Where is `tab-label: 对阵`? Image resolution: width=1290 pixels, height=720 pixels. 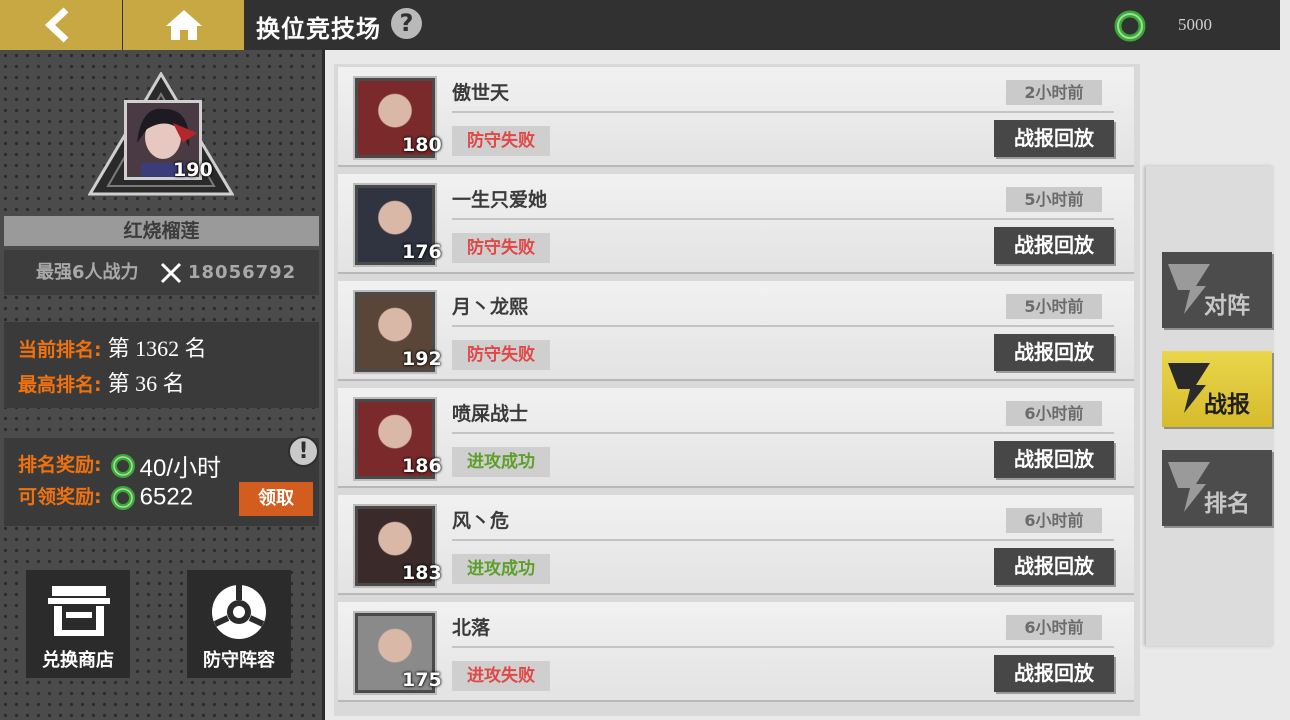
tab-label: 对阵 is located at coordinates (1227, 306).